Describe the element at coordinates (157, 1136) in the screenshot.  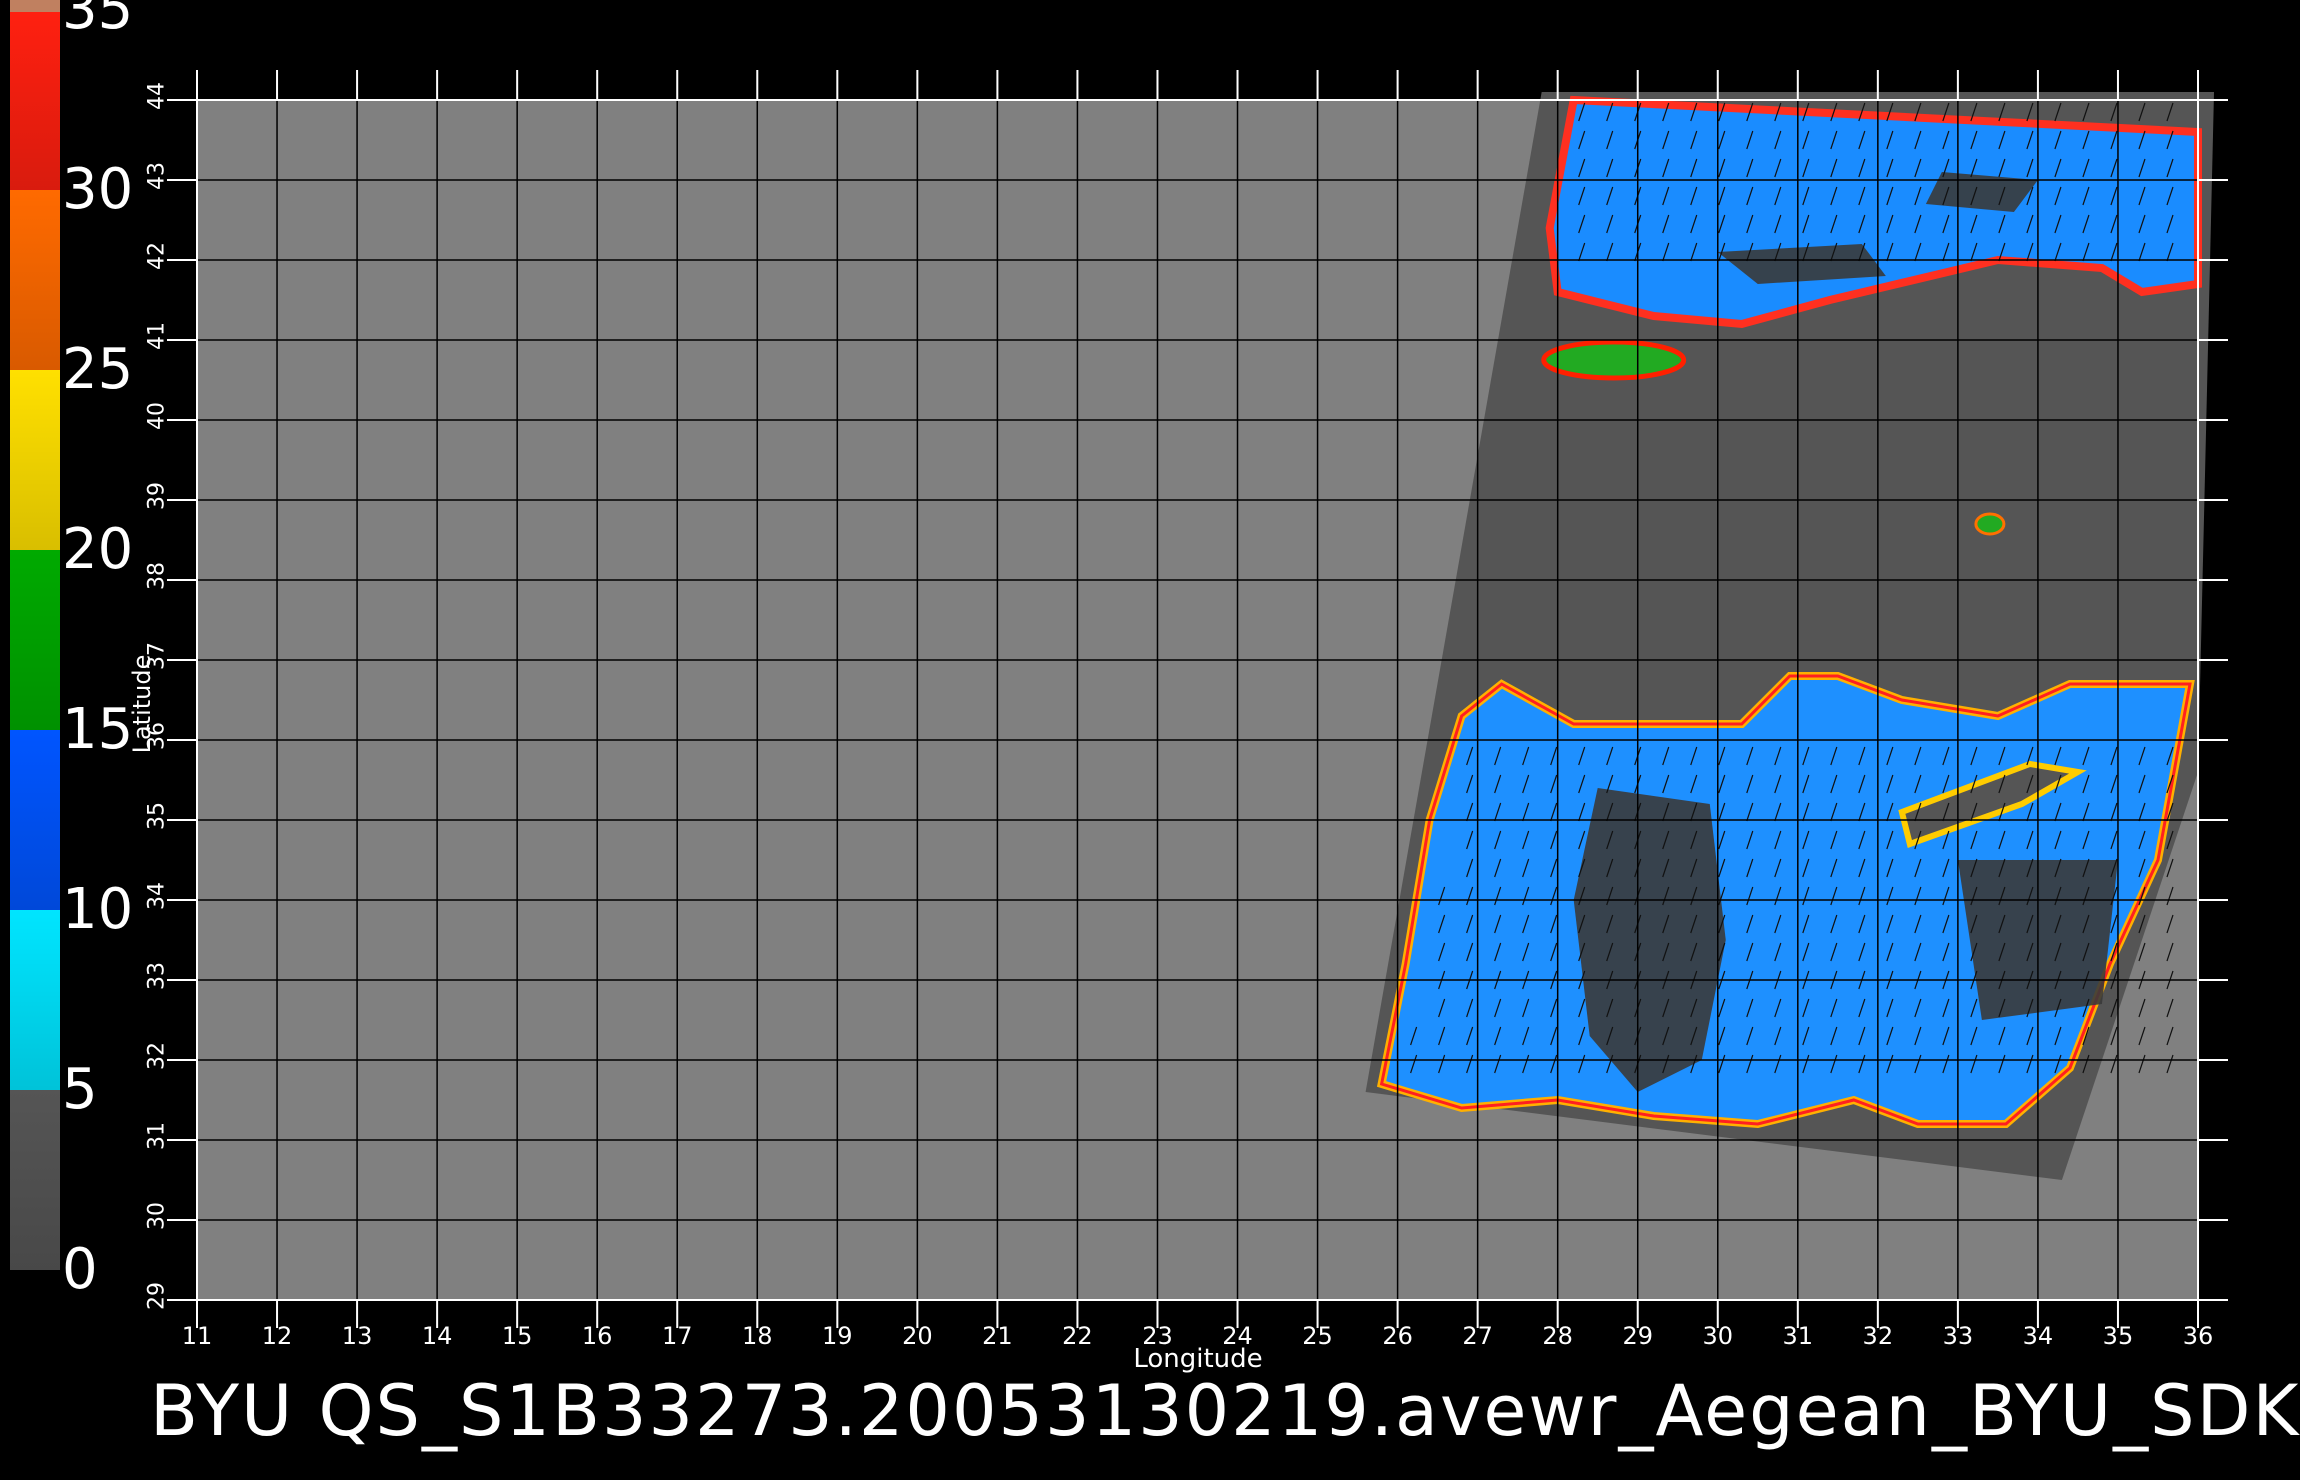
I see `latitude-tick-label: 31` at that location.